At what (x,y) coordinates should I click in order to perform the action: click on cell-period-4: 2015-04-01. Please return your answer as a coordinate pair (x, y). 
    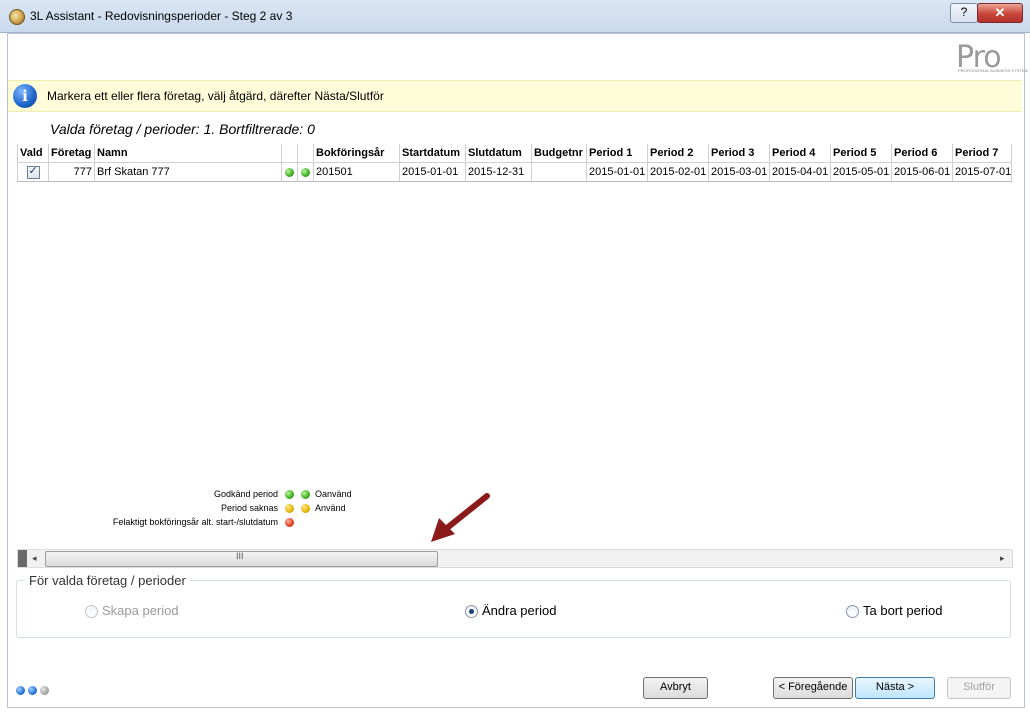
    Looking at the image, I should click on (800, 172).